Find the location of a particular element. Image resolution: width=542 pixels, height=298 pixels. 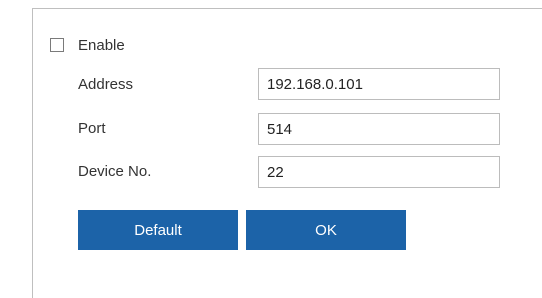

device-no-label: Device No. is located at coordinates (115, 171).